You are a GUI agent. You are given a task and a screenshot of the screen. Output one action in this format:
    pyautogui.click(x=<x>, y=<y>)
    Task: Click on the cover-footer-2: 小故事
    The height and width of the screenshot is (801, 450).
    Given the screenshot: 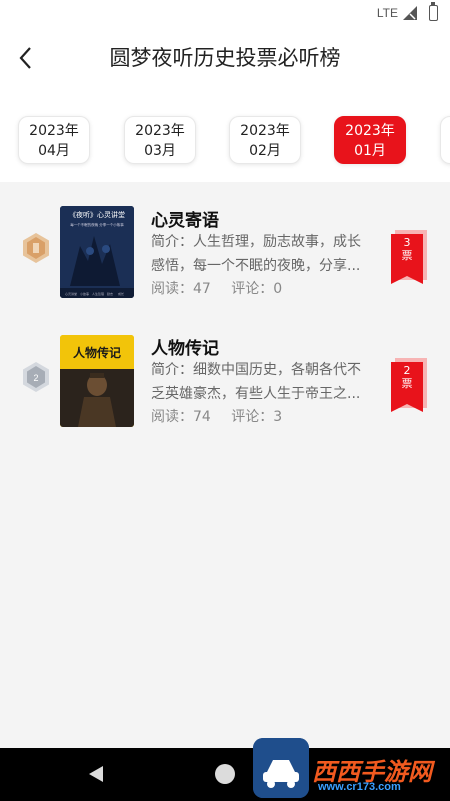 What is the action you would take?
    pyautogui.click(x=84, y=293)
    